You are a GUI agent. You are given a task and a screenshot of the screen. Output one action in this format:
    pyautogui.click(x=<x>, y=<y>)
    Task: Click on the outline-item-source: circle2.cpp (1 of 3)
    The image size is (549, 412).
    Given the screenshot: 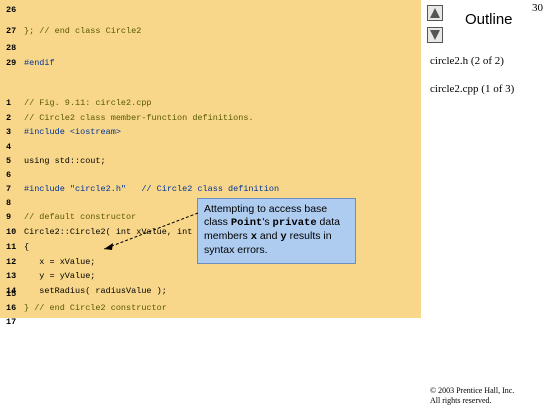 What is the action you would take?
    pyautogui.click(x=472, y=89)
    